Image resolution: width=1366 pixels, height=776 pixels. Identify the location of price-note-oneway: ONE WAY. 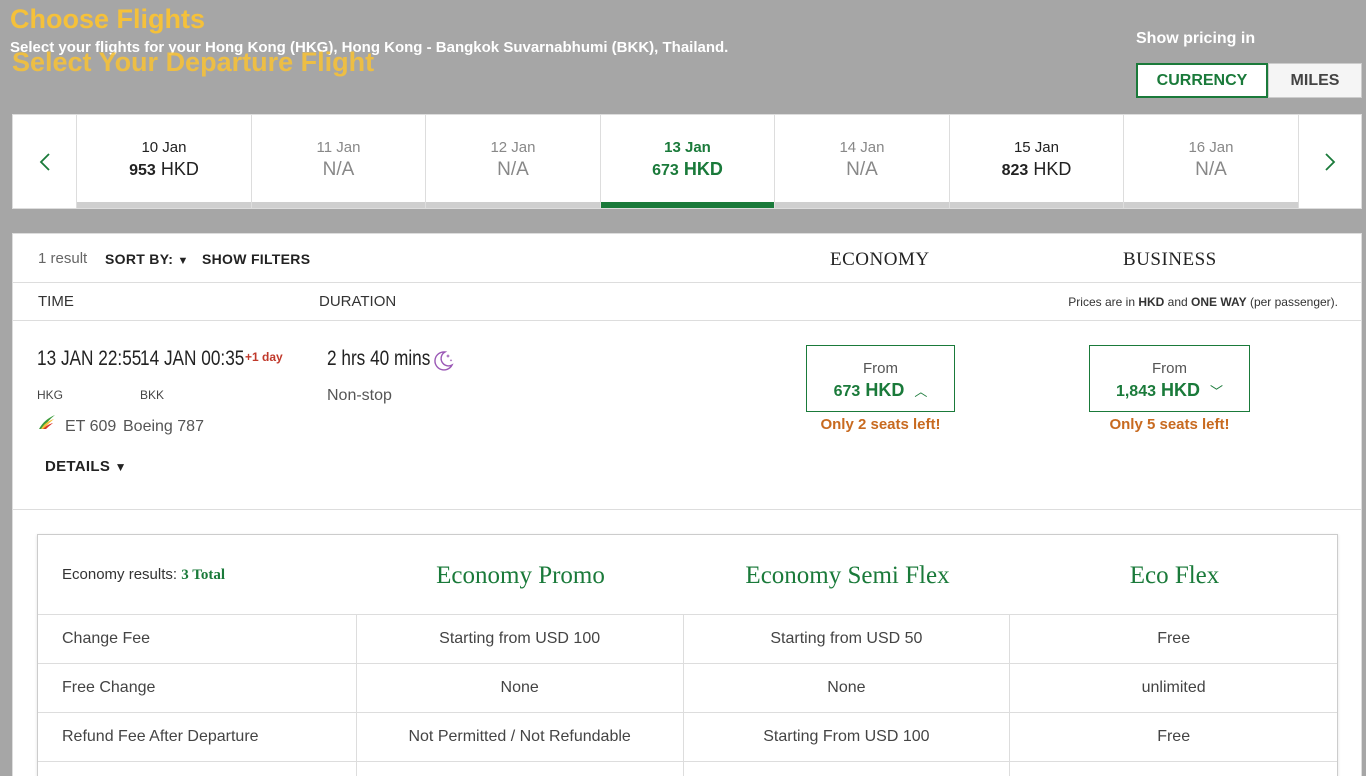
(1219, 302).